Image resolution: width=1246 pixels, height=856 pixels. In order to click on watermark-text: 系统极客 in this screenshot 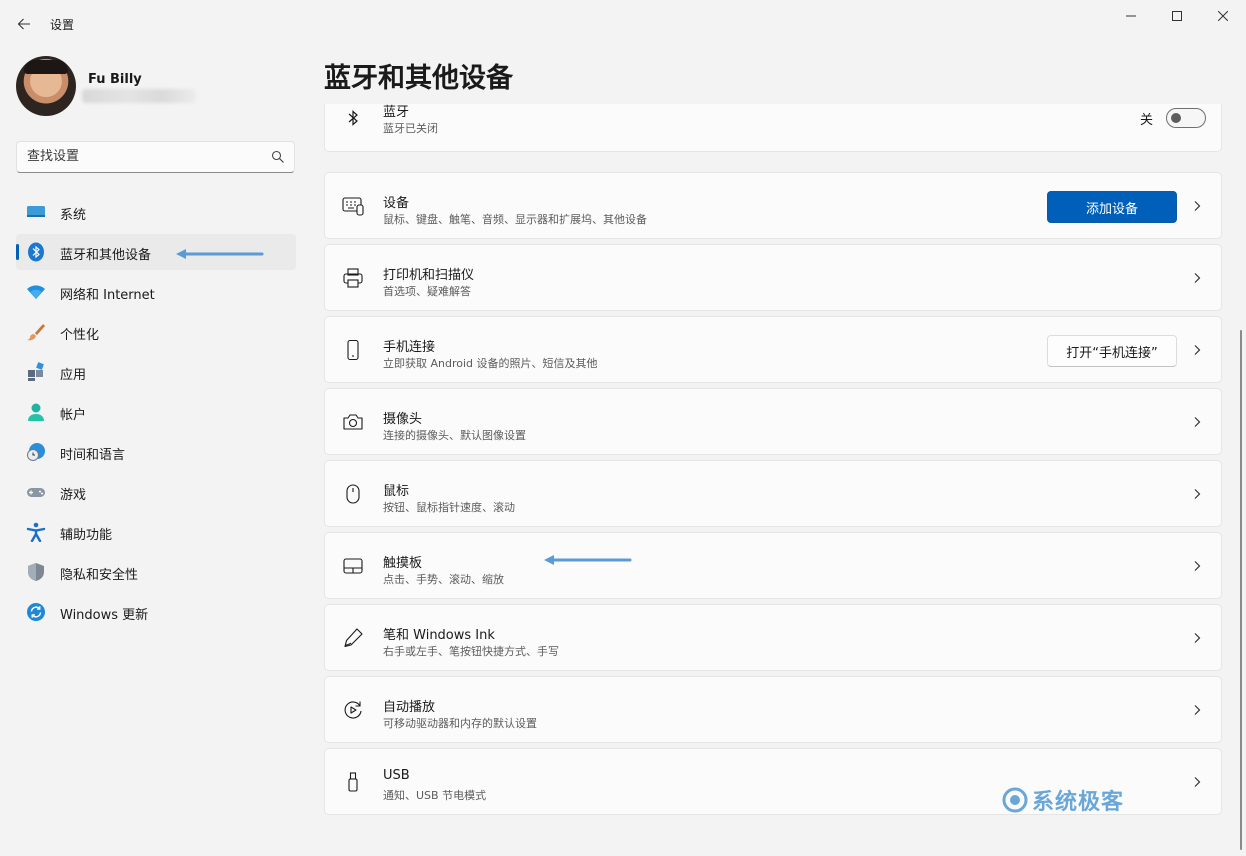, I will do `click(1078, 802)`.